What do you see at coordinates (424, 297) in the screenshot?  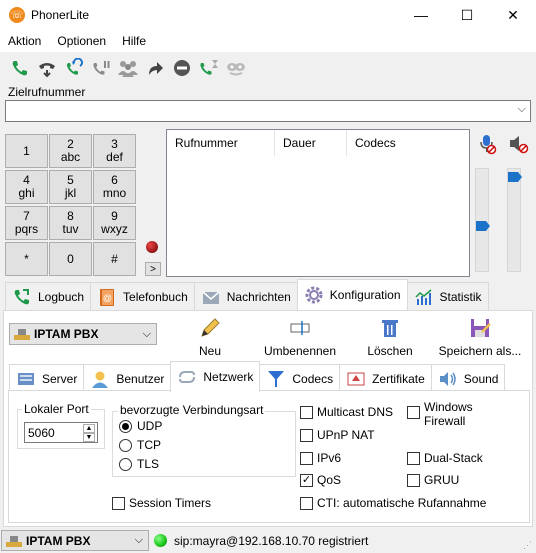 I see `chart-icon` at bounding box center [424, 297].